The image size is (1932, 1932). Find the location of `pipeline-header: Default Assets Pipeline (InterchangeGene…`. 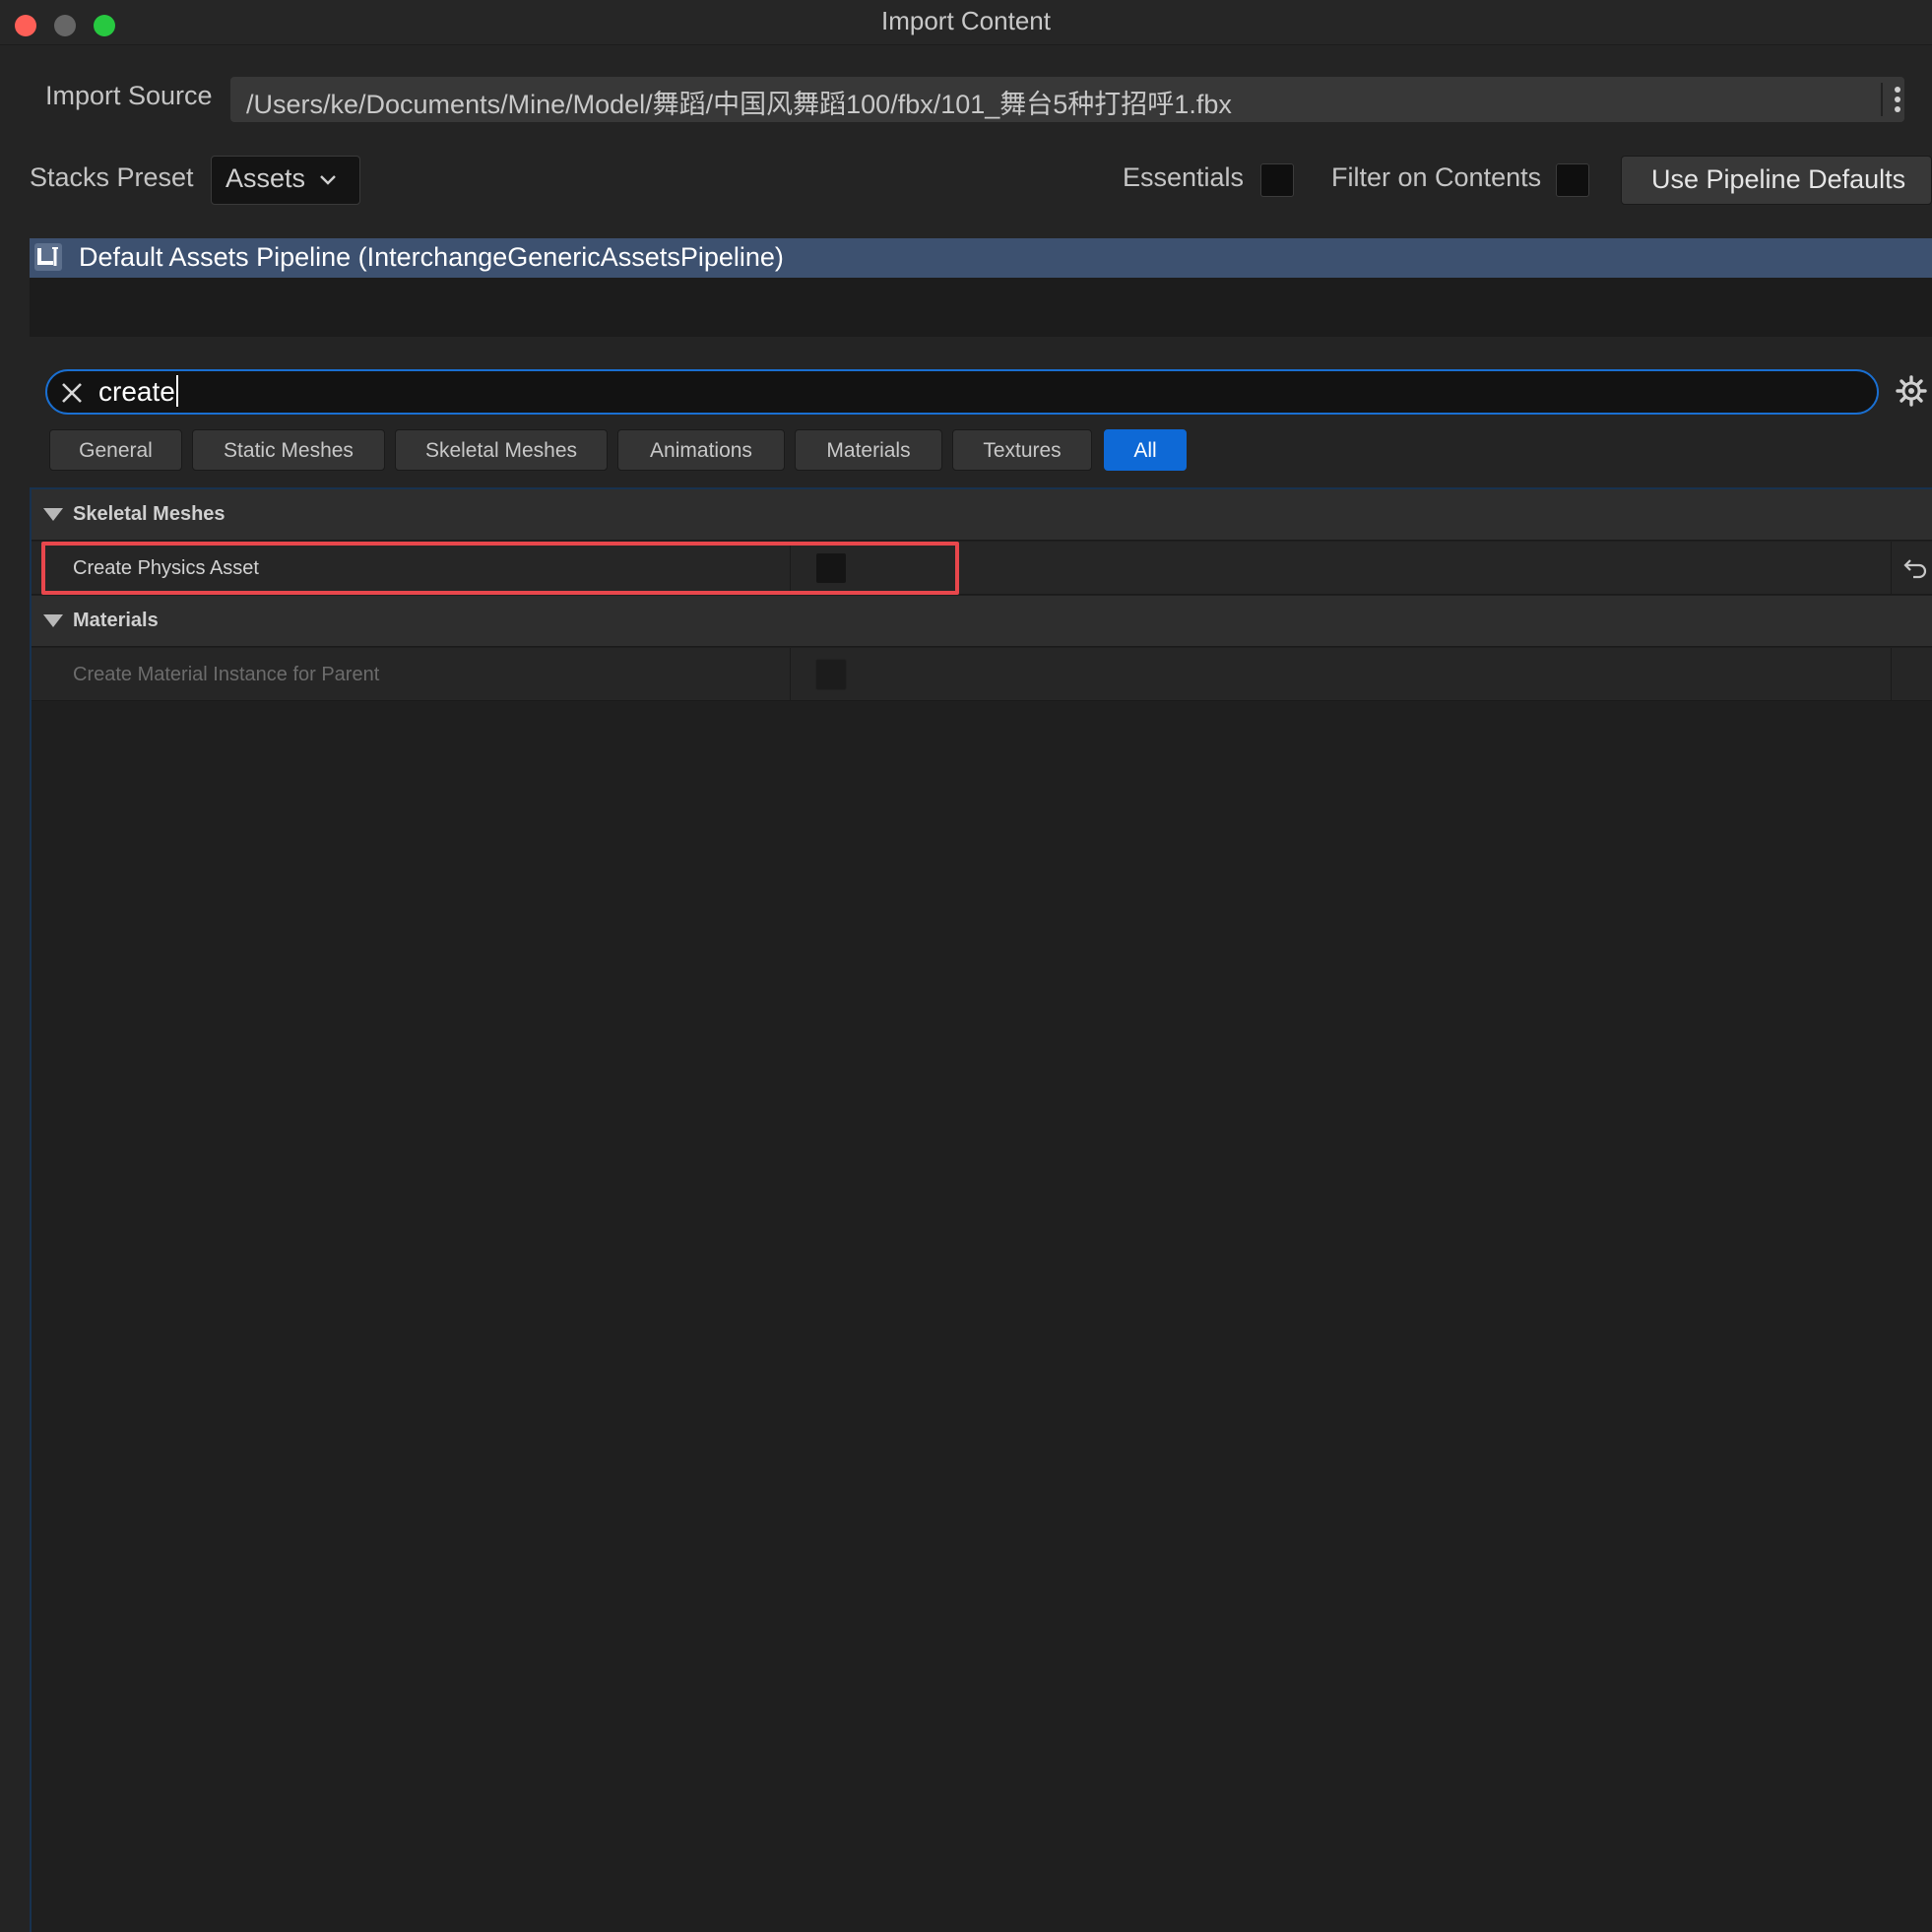

pipeline-header: Default Assets Pipeline (InterchangeGene… is located at coordinates (981, 258).